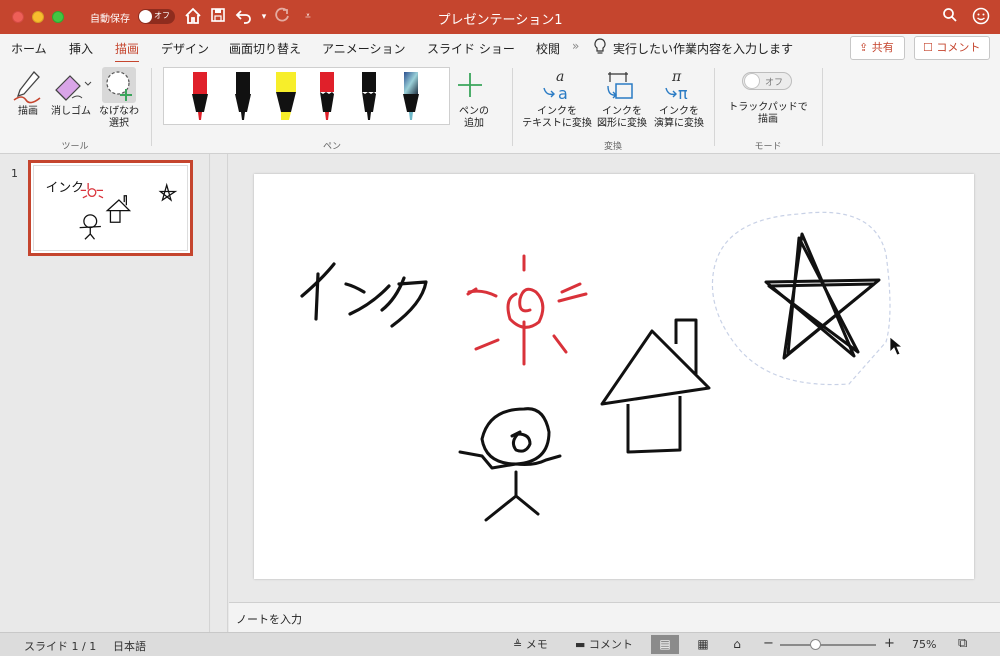 The width and height of the screenshot is (1000, 656). Describe the element at coordinates (264, 17) in the screenshot. I see `undo-dropdown-icon: ▾` at that location.